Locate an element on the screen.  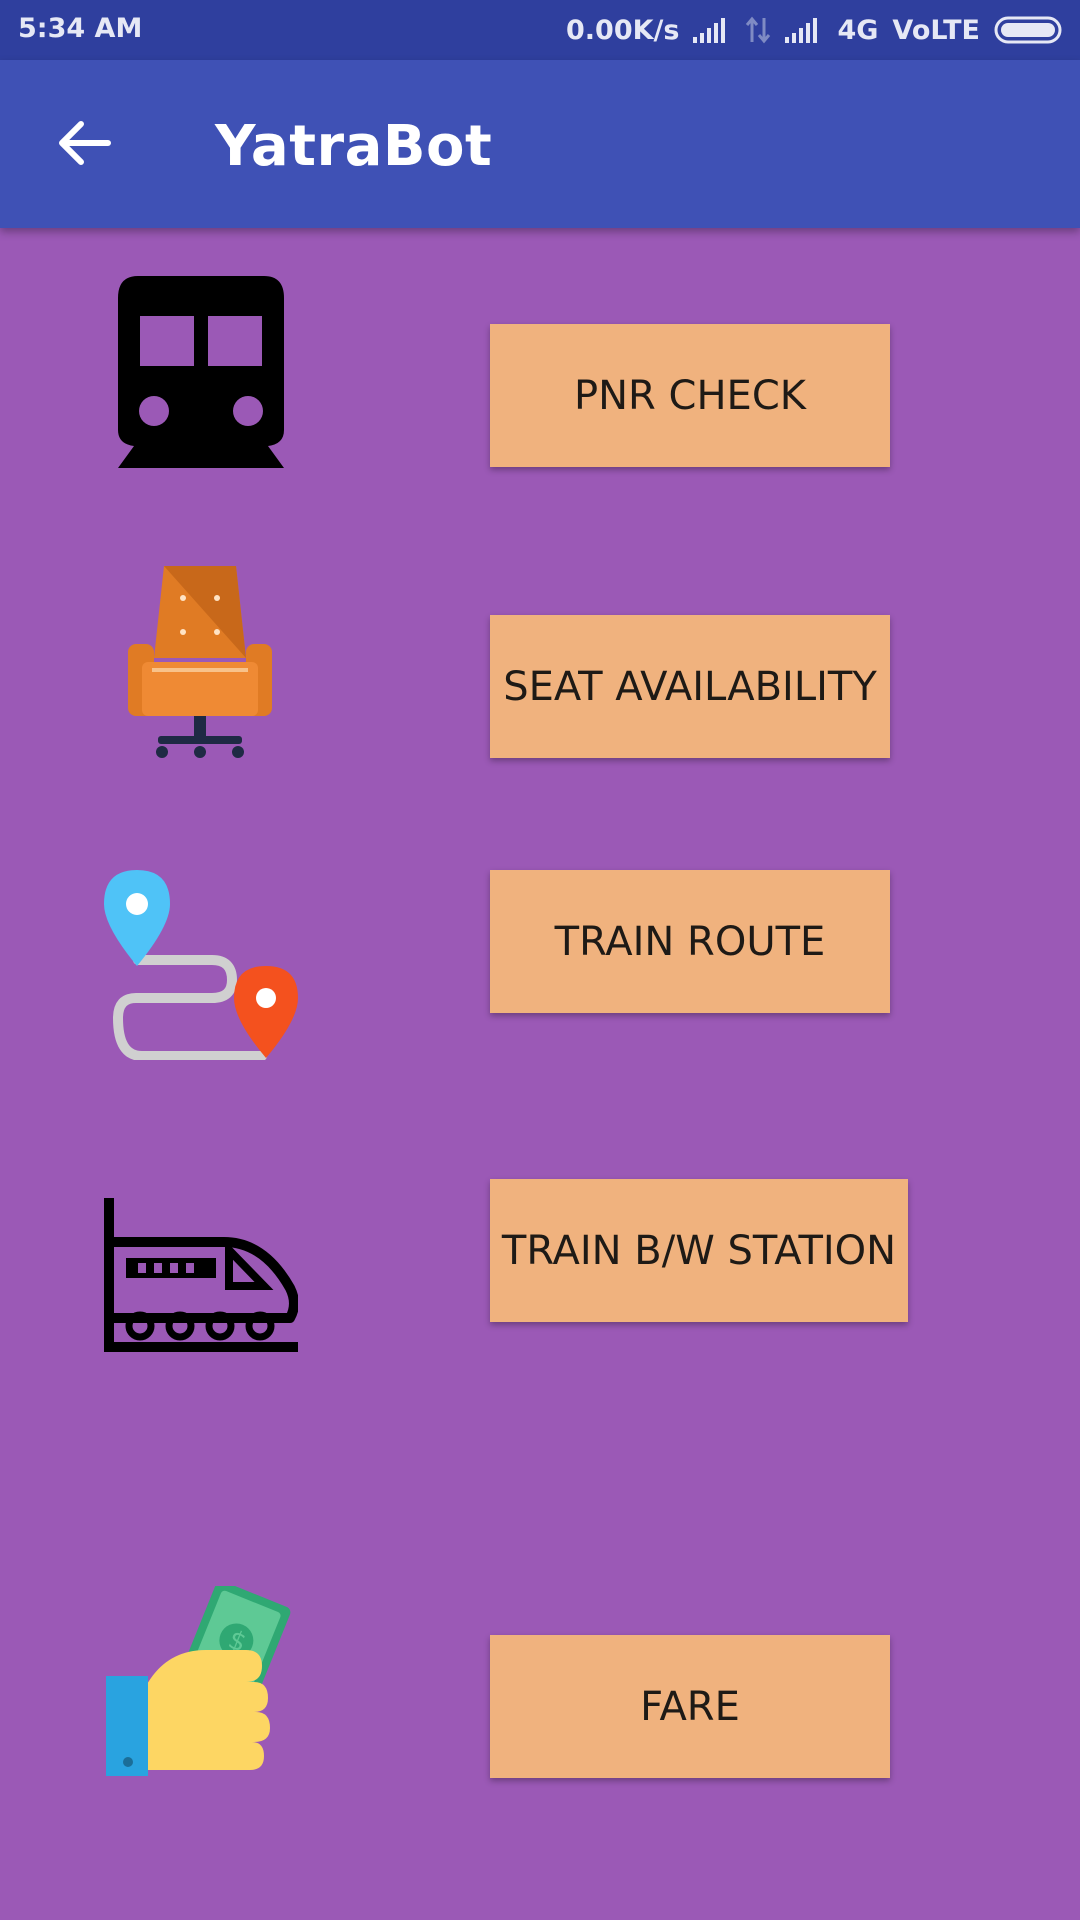
route-map-icon is located at coordinates (202, 965).